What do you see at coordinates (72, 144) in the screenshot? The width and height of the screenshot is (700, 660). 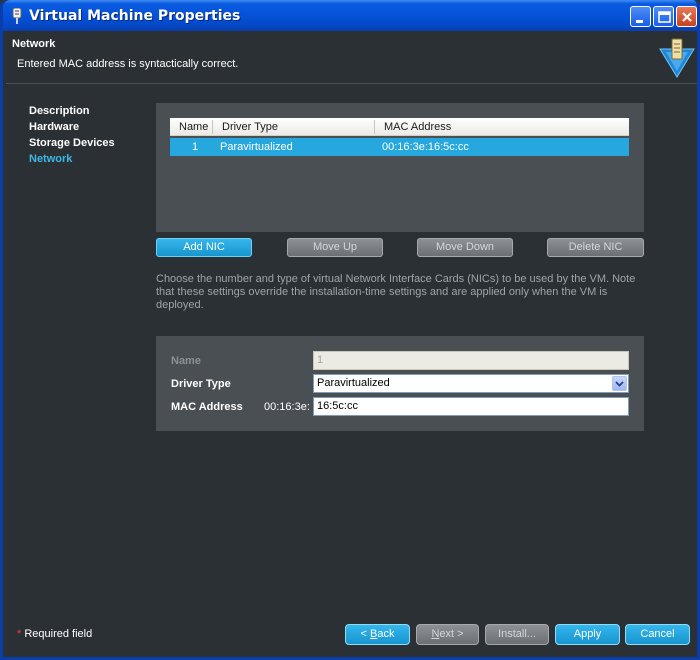 I see `nav-item-storage-devices: Storage Devices` at bounding box center [72, 144].